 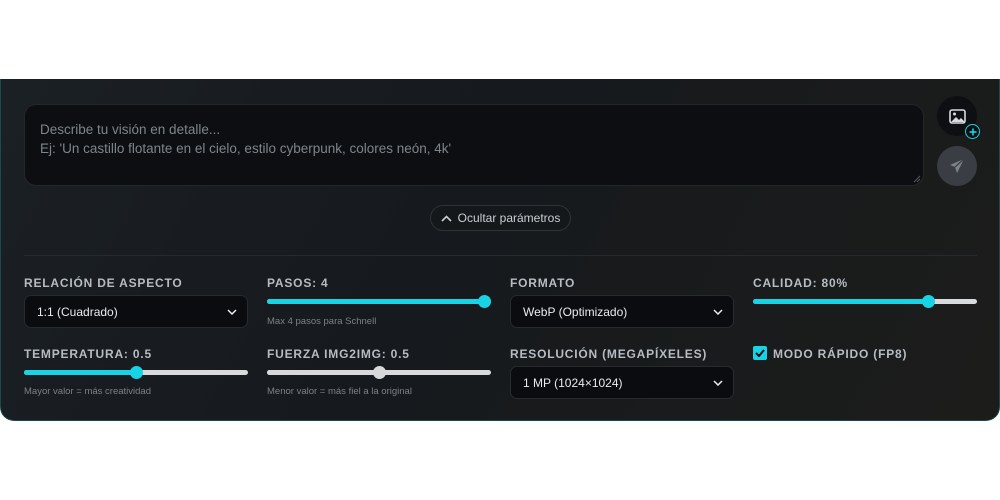 I want to click on fast-mode-checkbox, so click(x=760, y=353).